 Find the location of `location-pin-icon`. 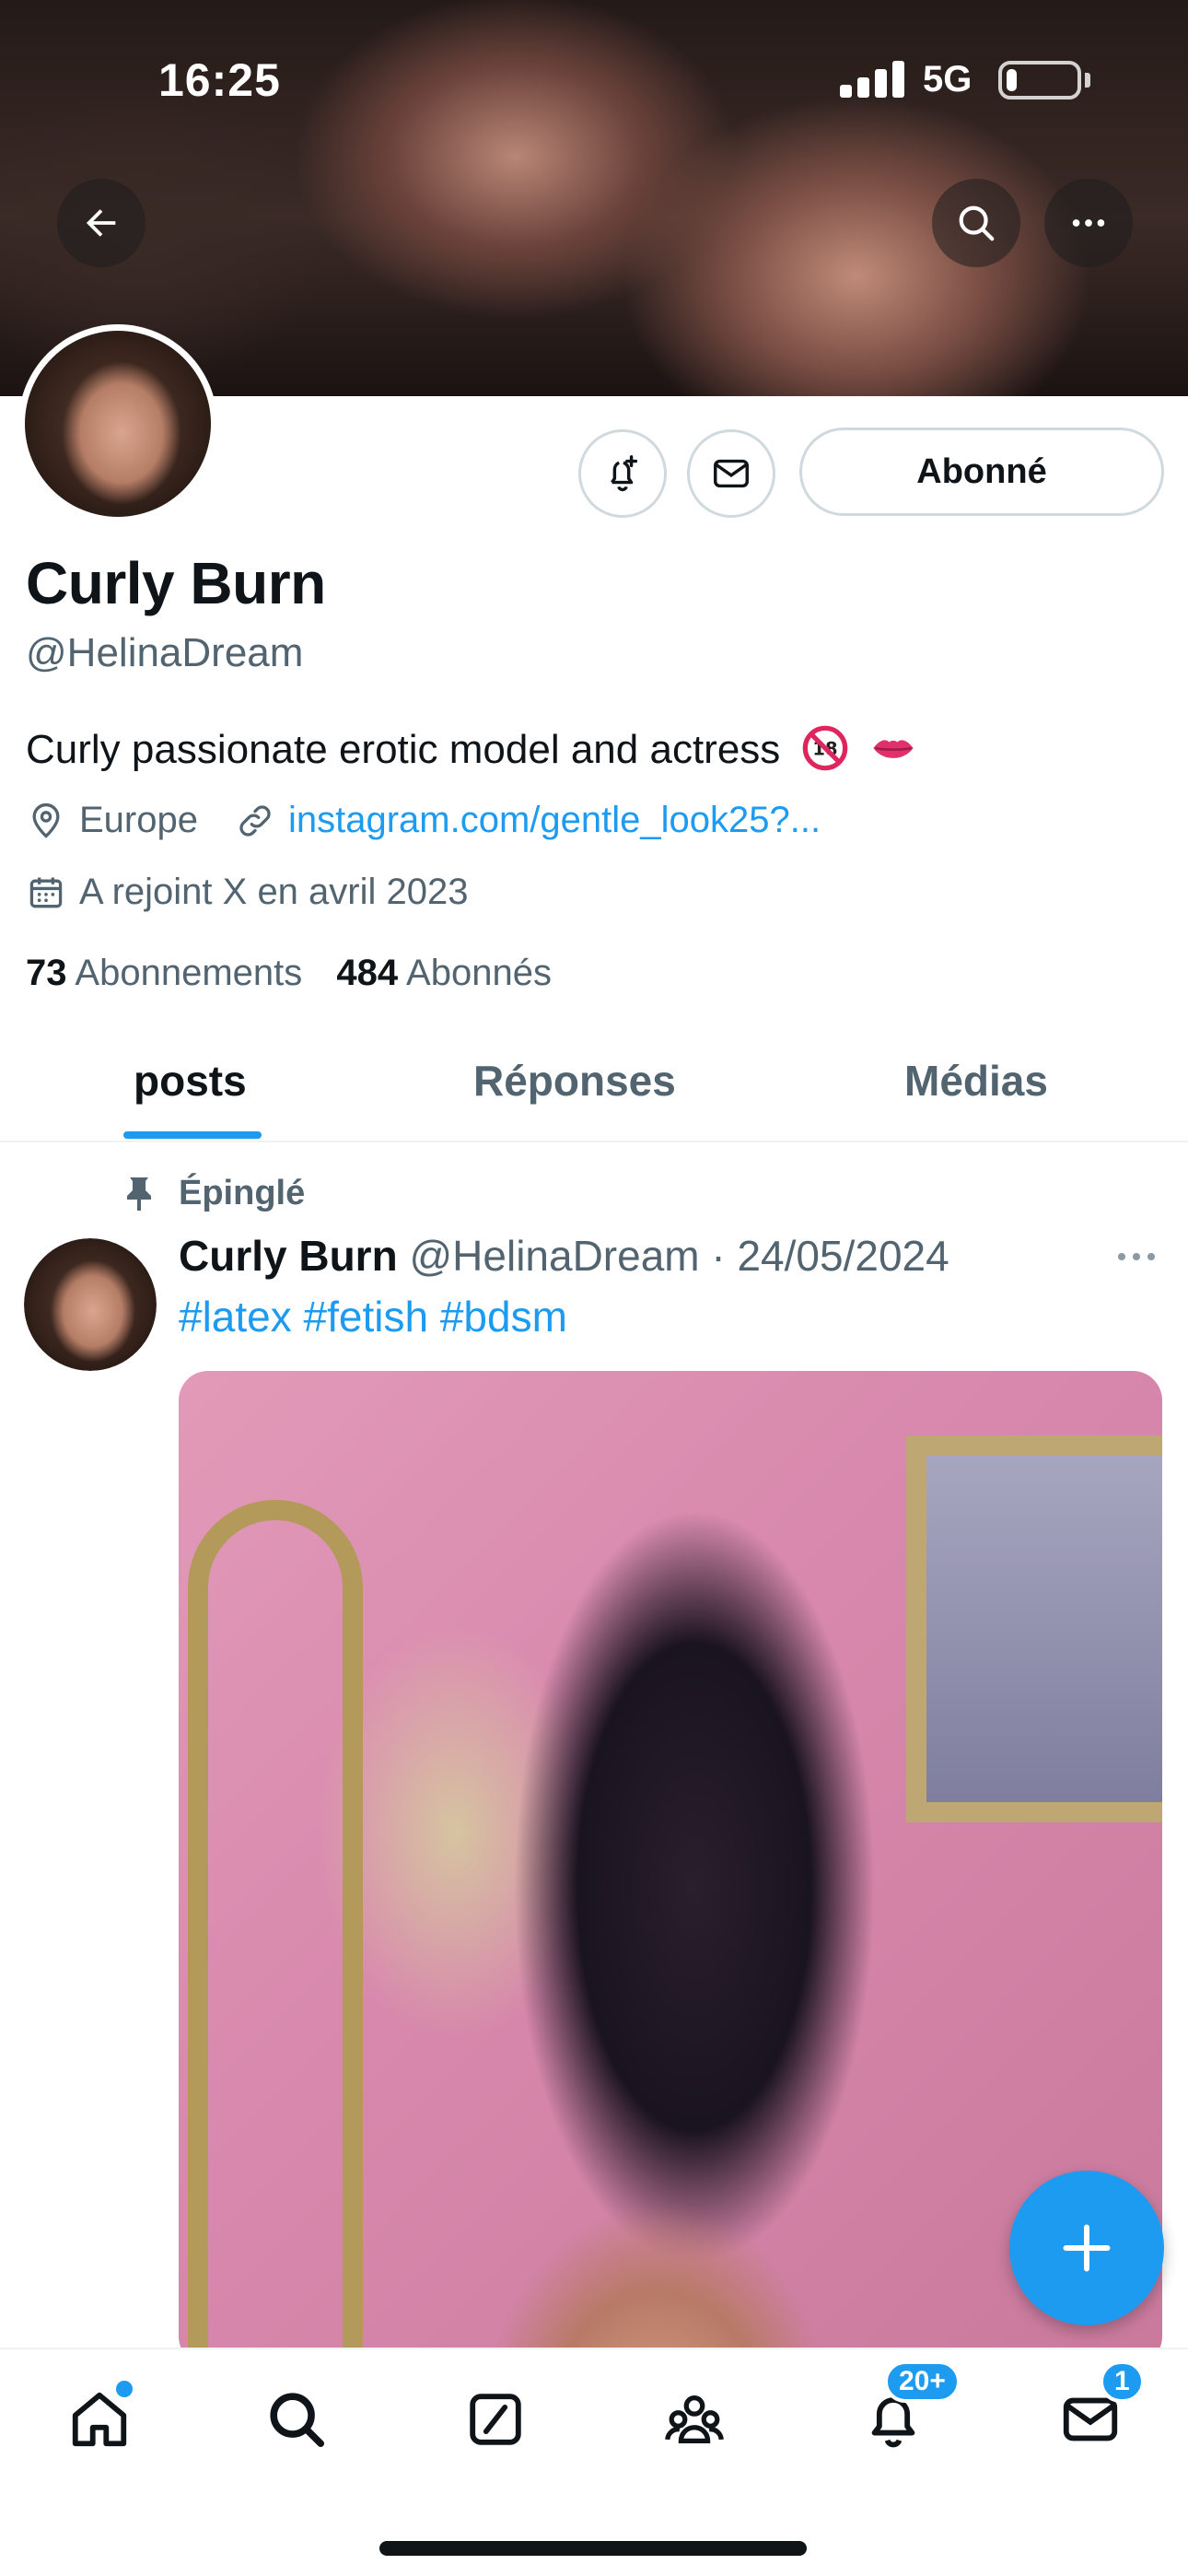

location-pin-icon is located at coordinates (46, 820).